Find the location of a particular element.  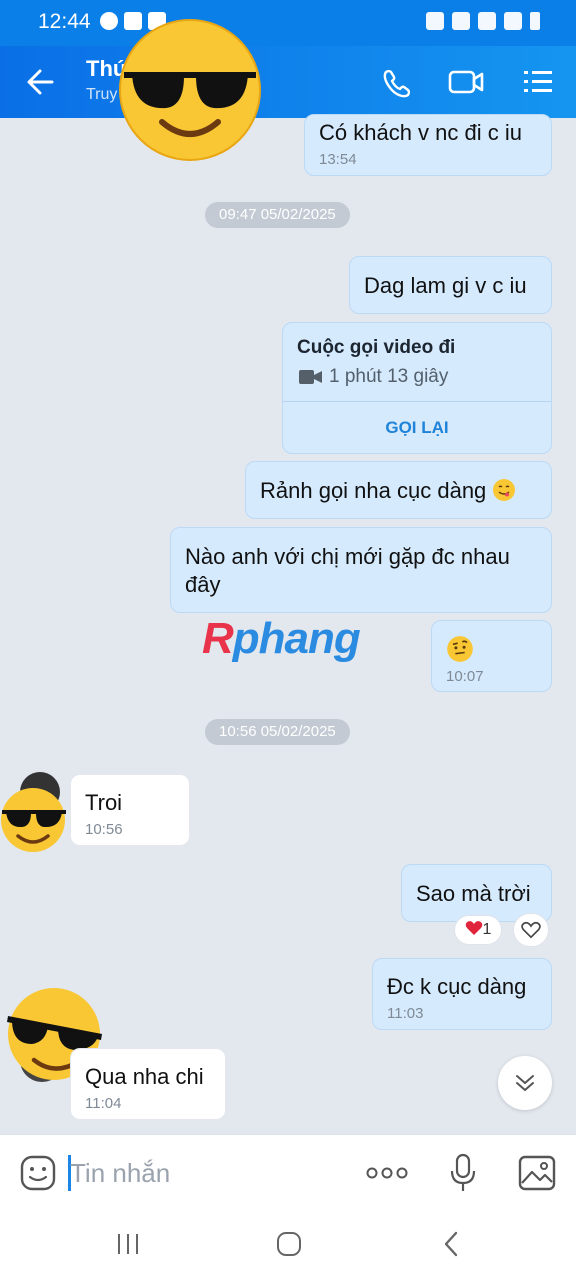

system-navigation-bar is located at coordinates (288, 1245).